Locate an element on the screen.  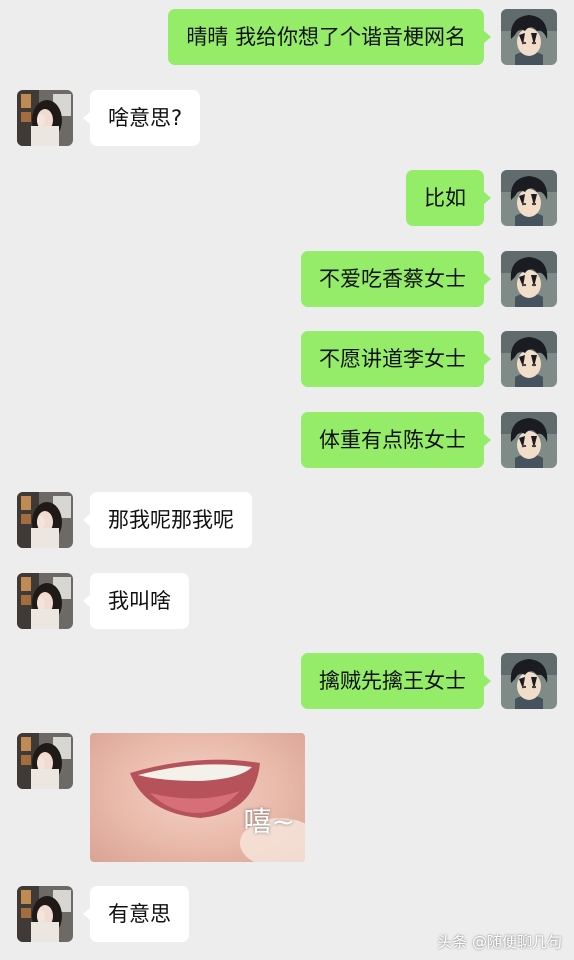
message-bubble-outgoing: 体重有点陈女士 is located at coordinates (396, 440).